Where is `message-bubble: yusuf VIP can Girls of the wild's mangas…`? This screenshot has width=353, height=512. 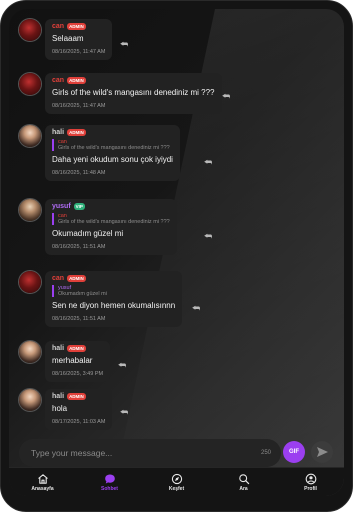 message-bubble: yusuf VIP can Girls of the wild's mangas… is located at coordinates (111, 227).